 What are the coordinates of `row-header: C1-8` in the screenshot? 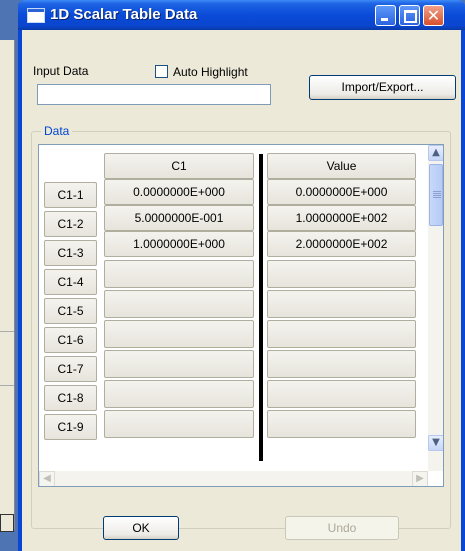 It's located at (70, 398).